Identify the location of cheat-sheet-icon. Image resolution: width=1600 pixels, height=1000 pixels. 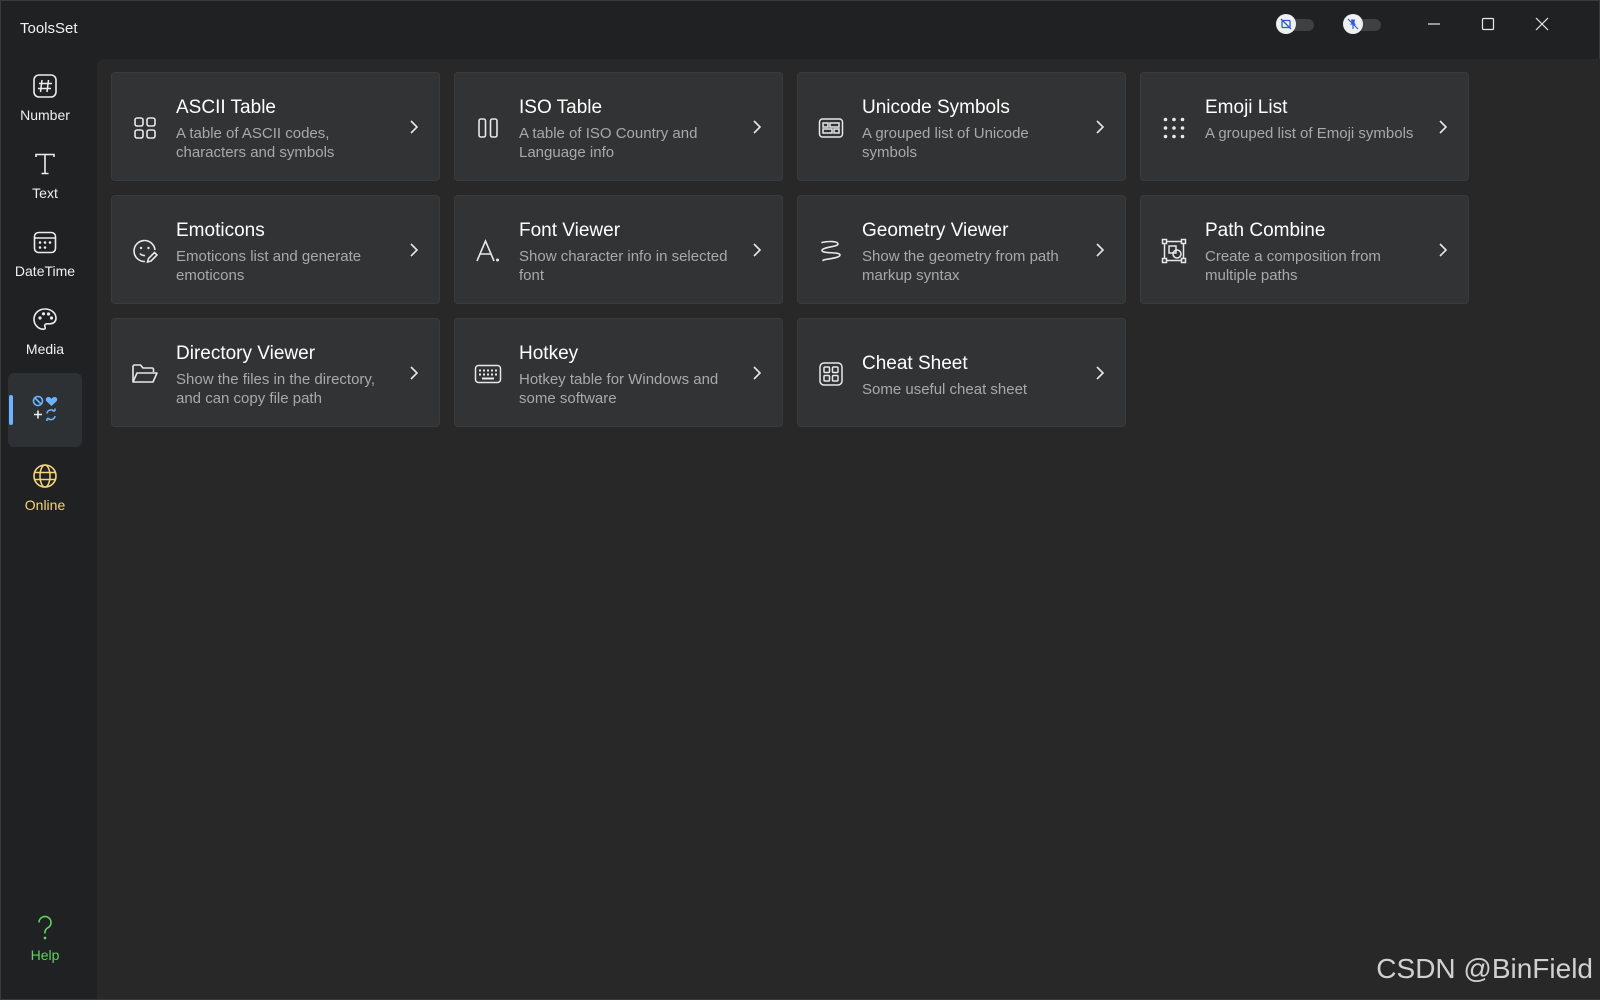
(831, 374).